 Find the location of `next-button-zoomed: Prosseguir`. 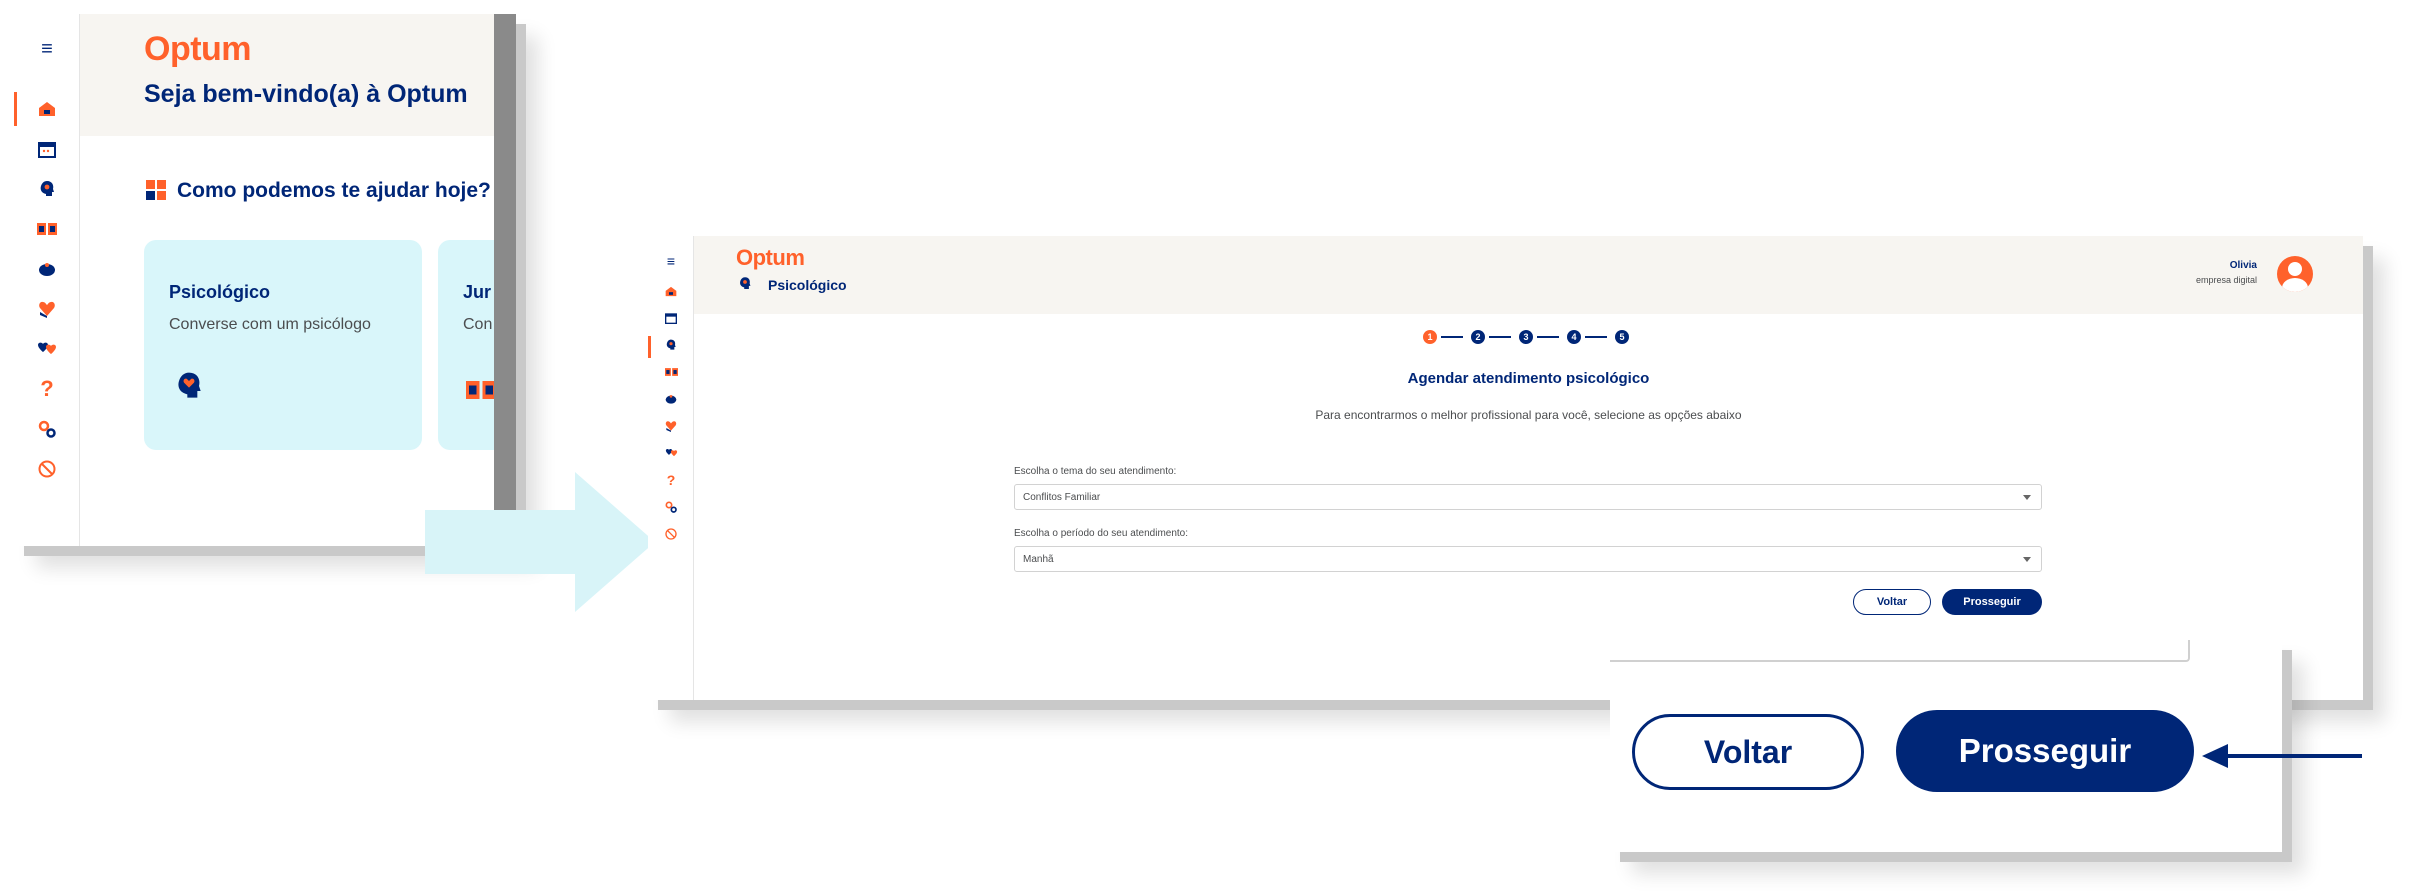

next-button-zoomed: Prosseguir is located at coordinates (2045, 751).